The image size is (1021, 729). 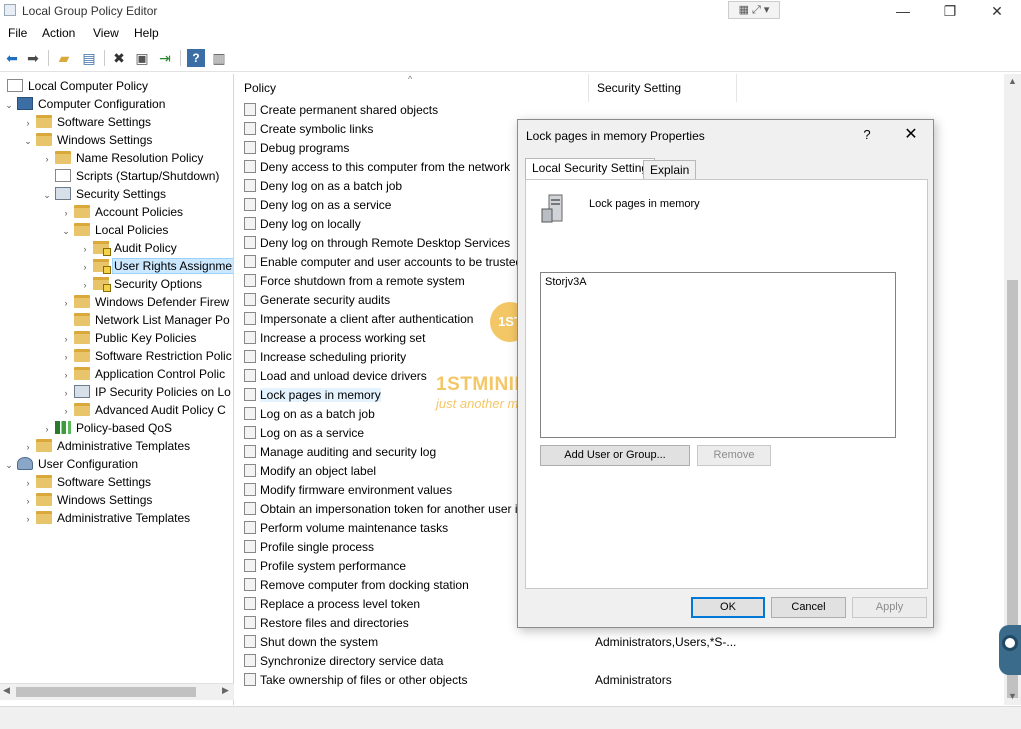 I want to click on tree-node-account-policies: › Account Policies, so click(x=123, y=212).